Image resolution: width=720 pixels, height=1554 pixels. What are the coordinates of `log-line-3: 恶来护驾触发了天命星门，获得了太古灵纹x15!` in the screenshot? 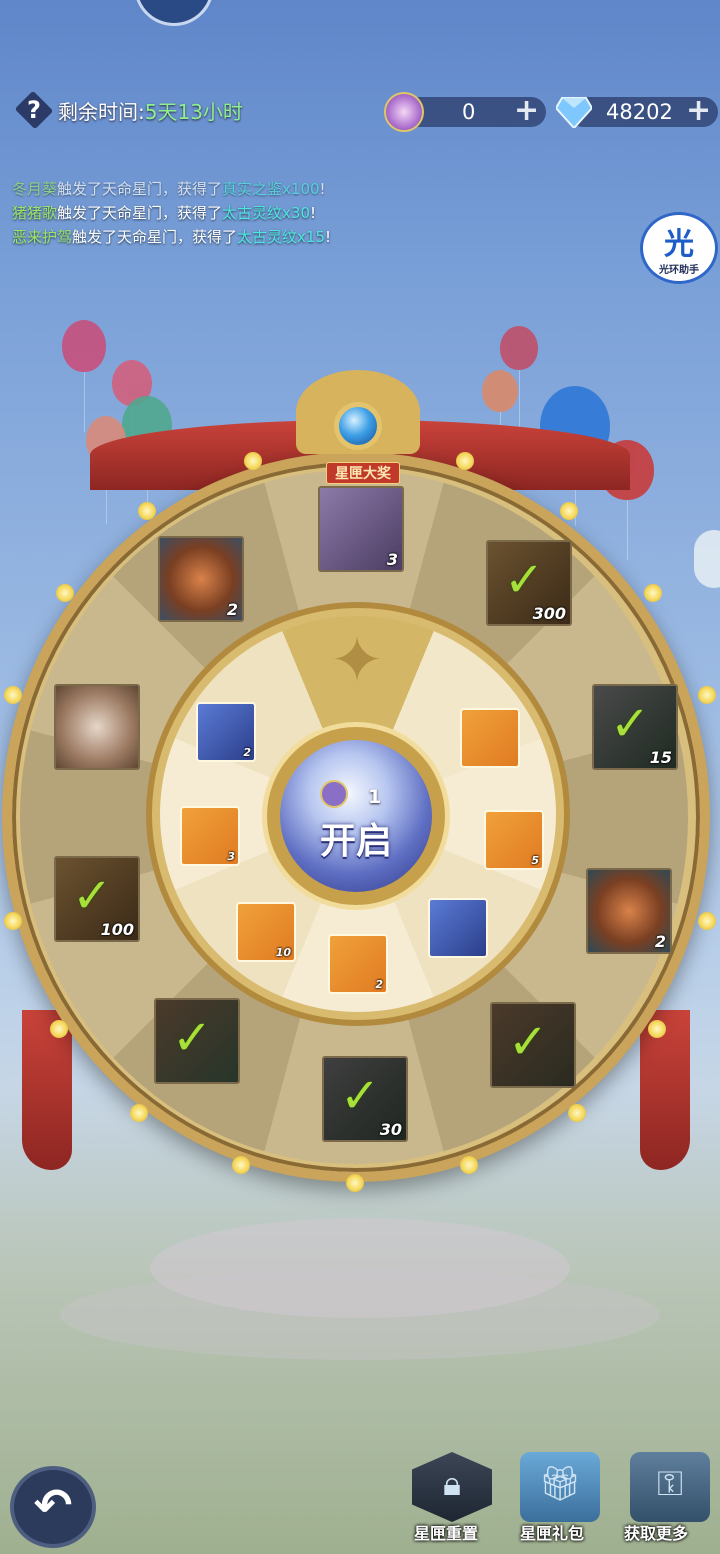 It's located at (171, 236).